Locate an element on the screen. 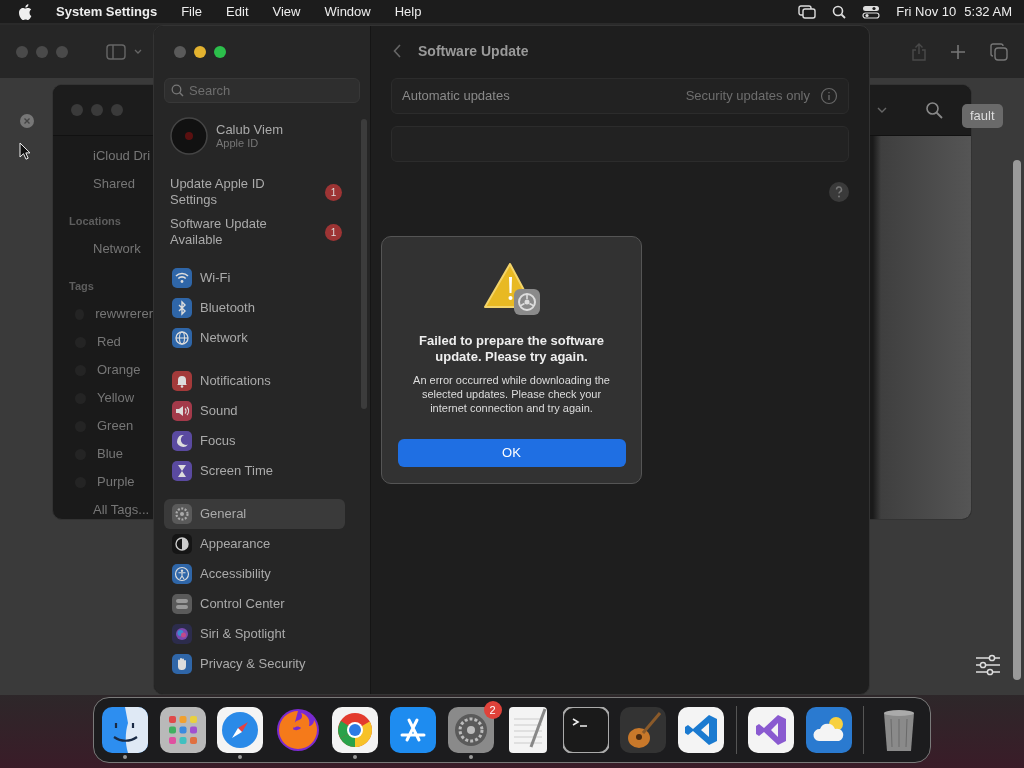 This screenshot has height=768, width=1024. sidebar-item: Screen Time is located at coordinates (254, 471).